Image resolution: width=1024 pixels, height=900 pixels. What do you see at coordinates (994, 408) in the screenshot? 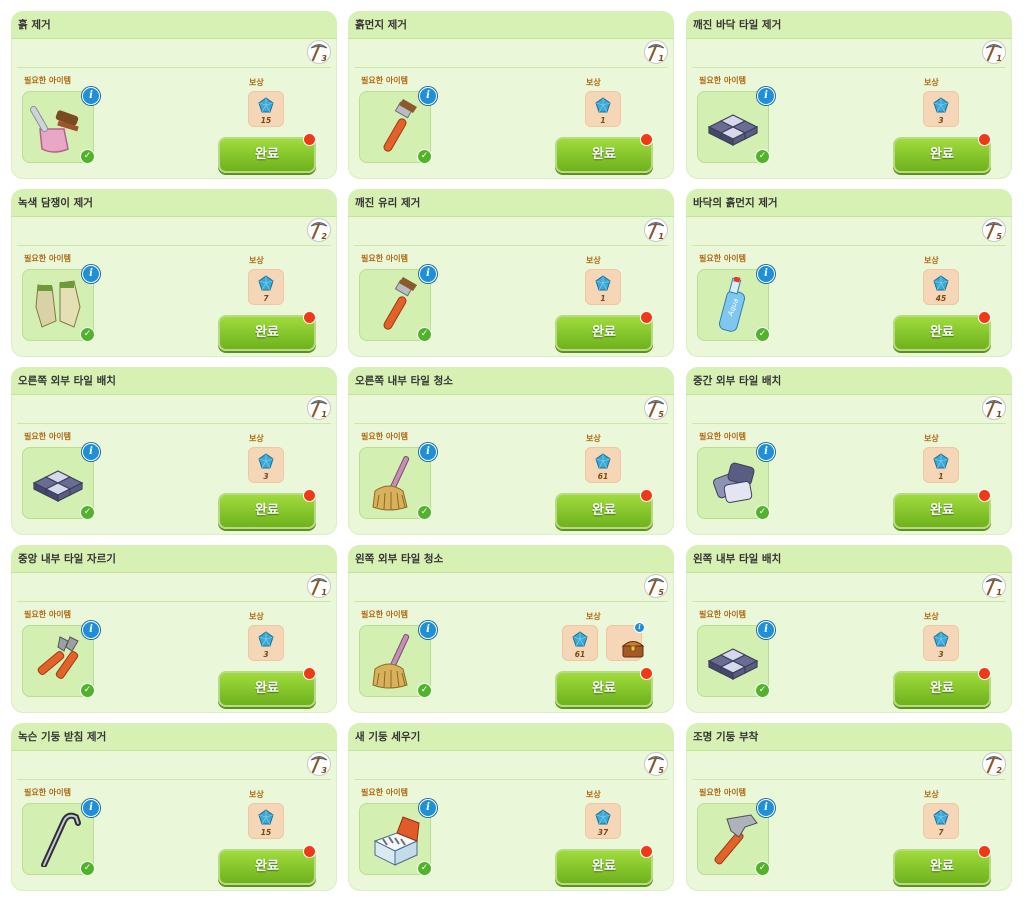
I see `task-count-badge: 1` at bounding box center [994, 408].